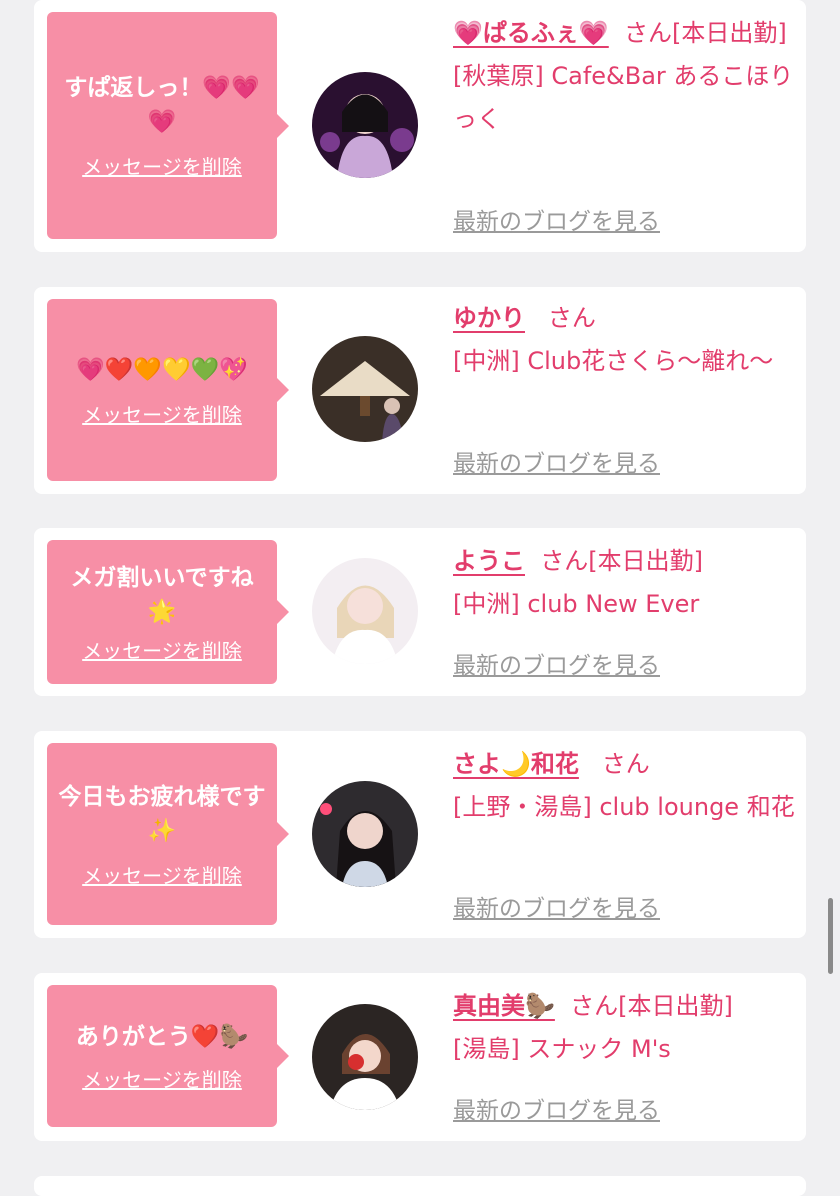  Describe the element at coordinates (504, 1006) in the screenshot. I see `cast-name-link: 真由美🦫` at that location.